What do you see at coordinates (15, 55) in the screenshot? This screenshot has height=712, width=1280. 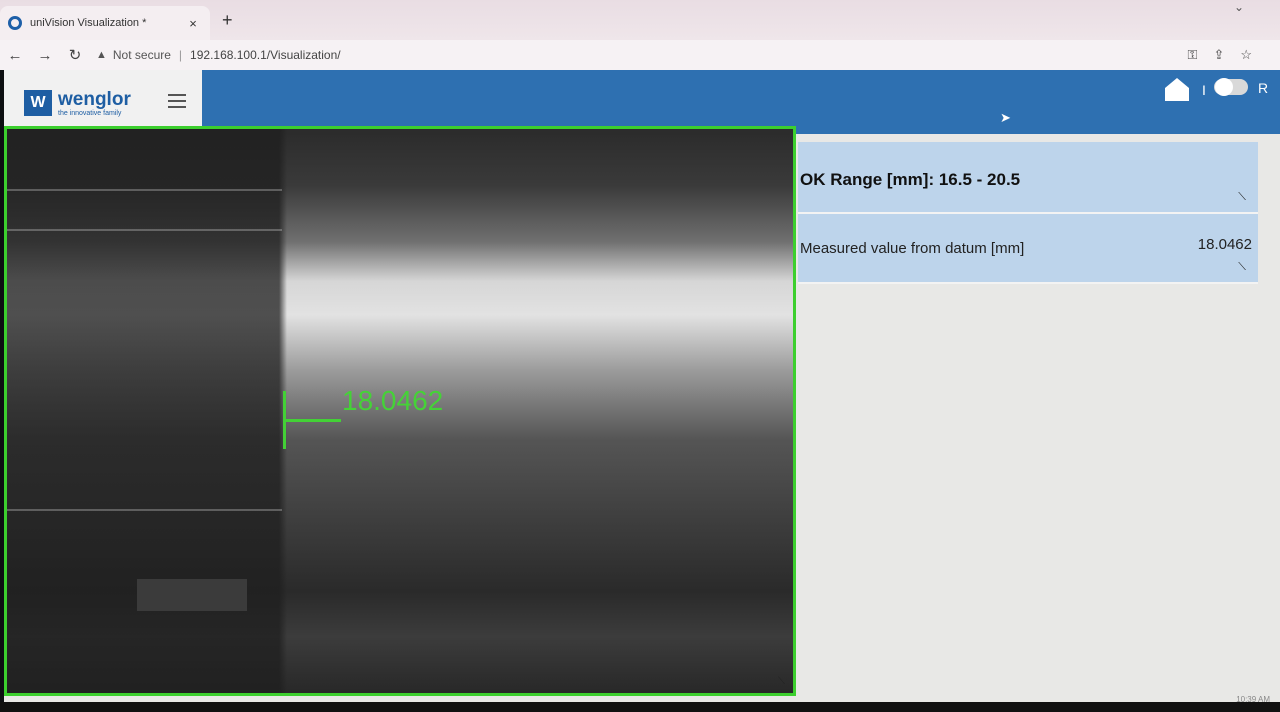 I see `back-arrow-icon: ←` at bounding box center [15, 55].